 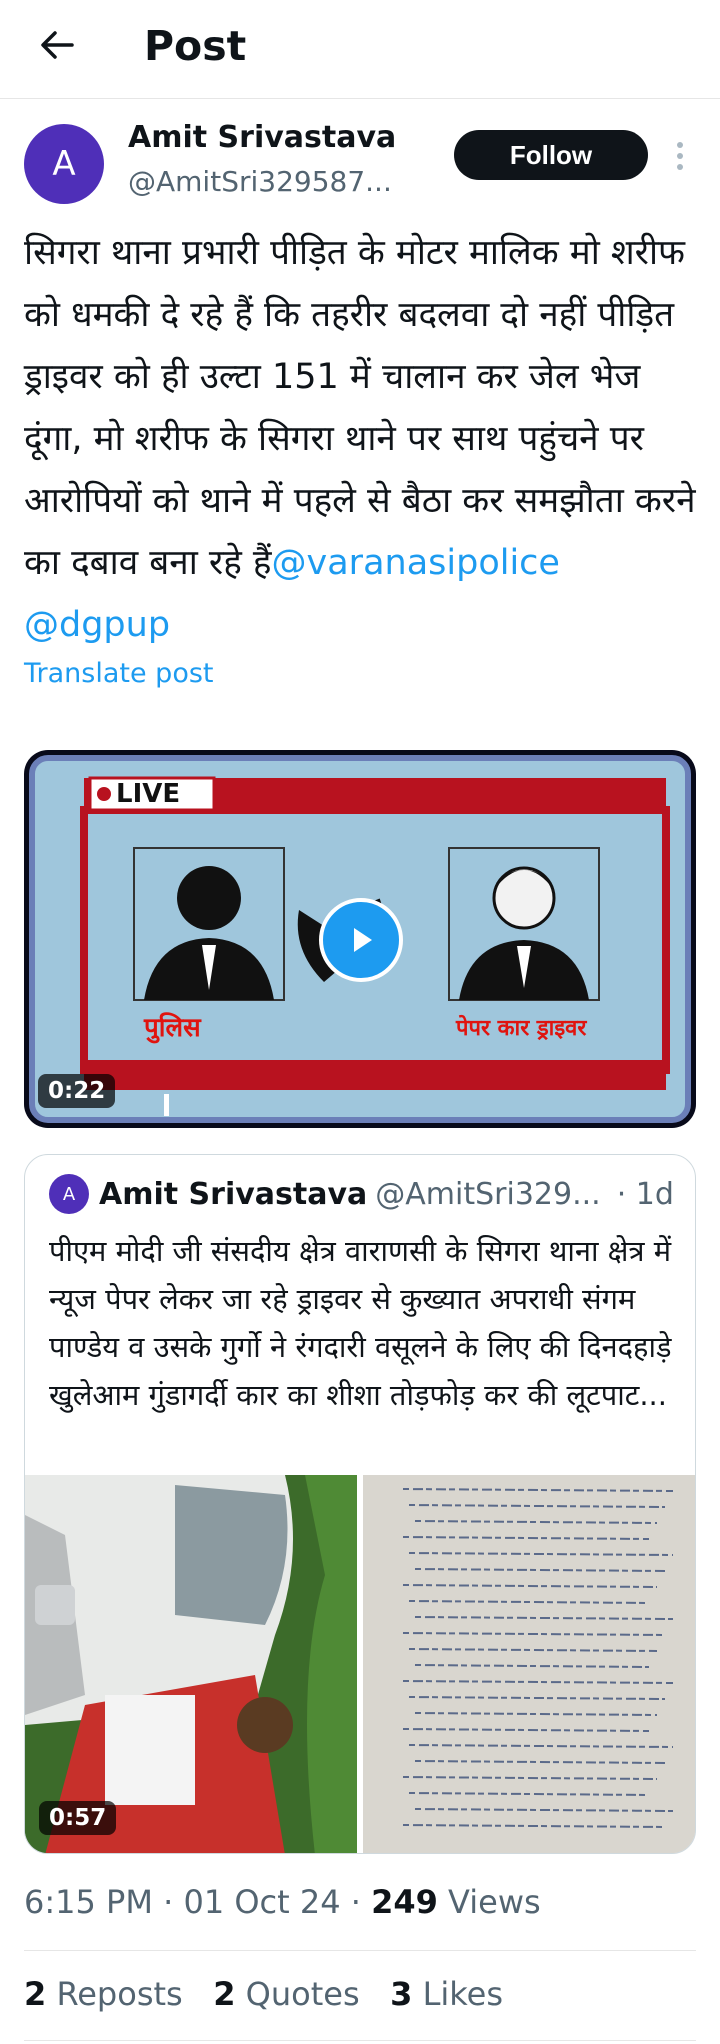 What do you see at coordinates (645, 1194) in the screenshot?
I see `quoted-post-time: · 1d` at bounding box center [645, 1194].